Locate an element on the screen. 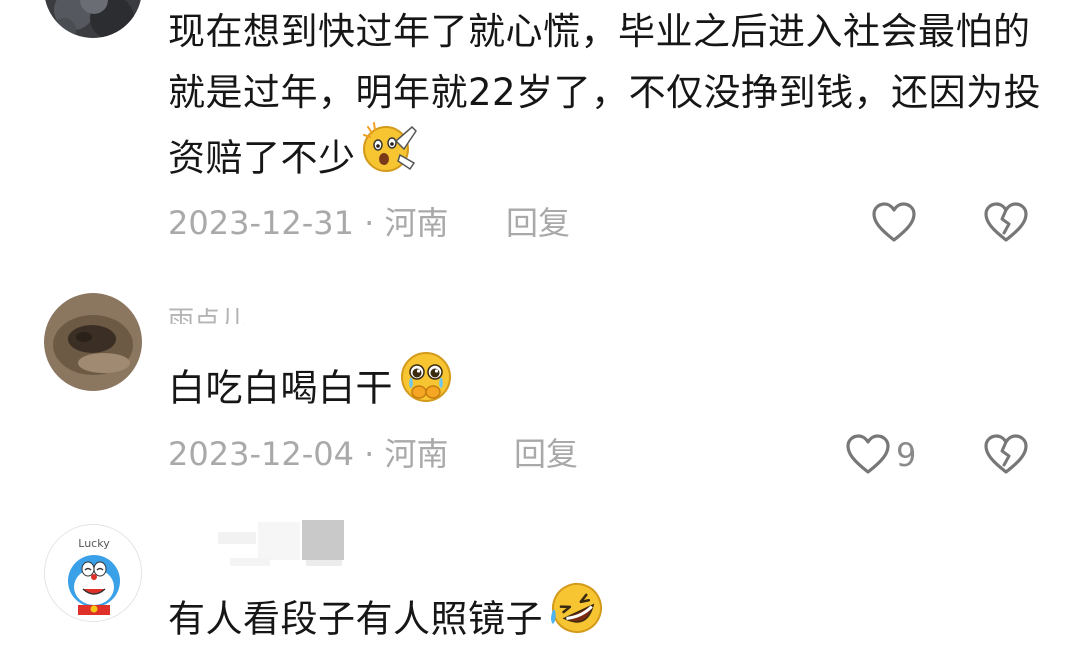  comment-meta: 2023-12-31 · 河南 回复 is located at coordinates (369, 223).